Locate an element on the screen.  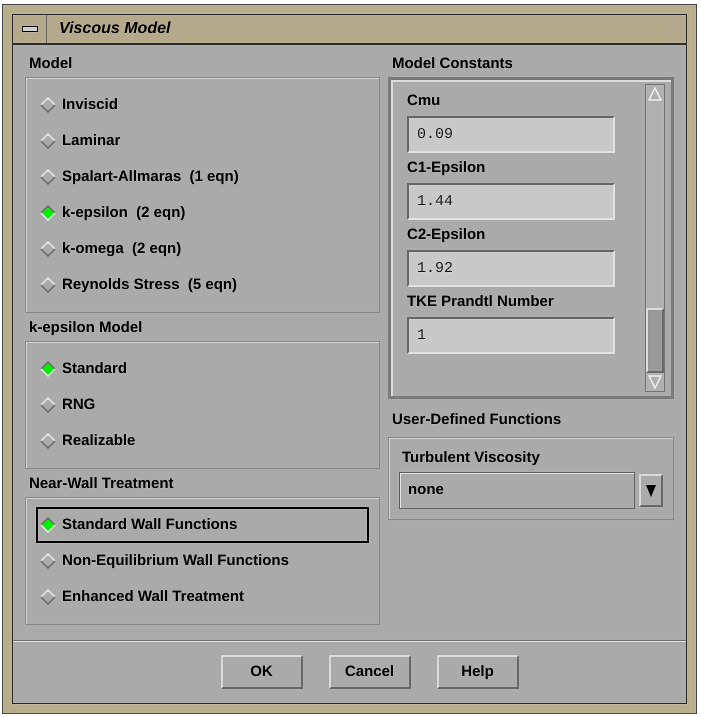
radio-option: Reynolds Stress (5 eqn) is located at coordinates (202, 285).